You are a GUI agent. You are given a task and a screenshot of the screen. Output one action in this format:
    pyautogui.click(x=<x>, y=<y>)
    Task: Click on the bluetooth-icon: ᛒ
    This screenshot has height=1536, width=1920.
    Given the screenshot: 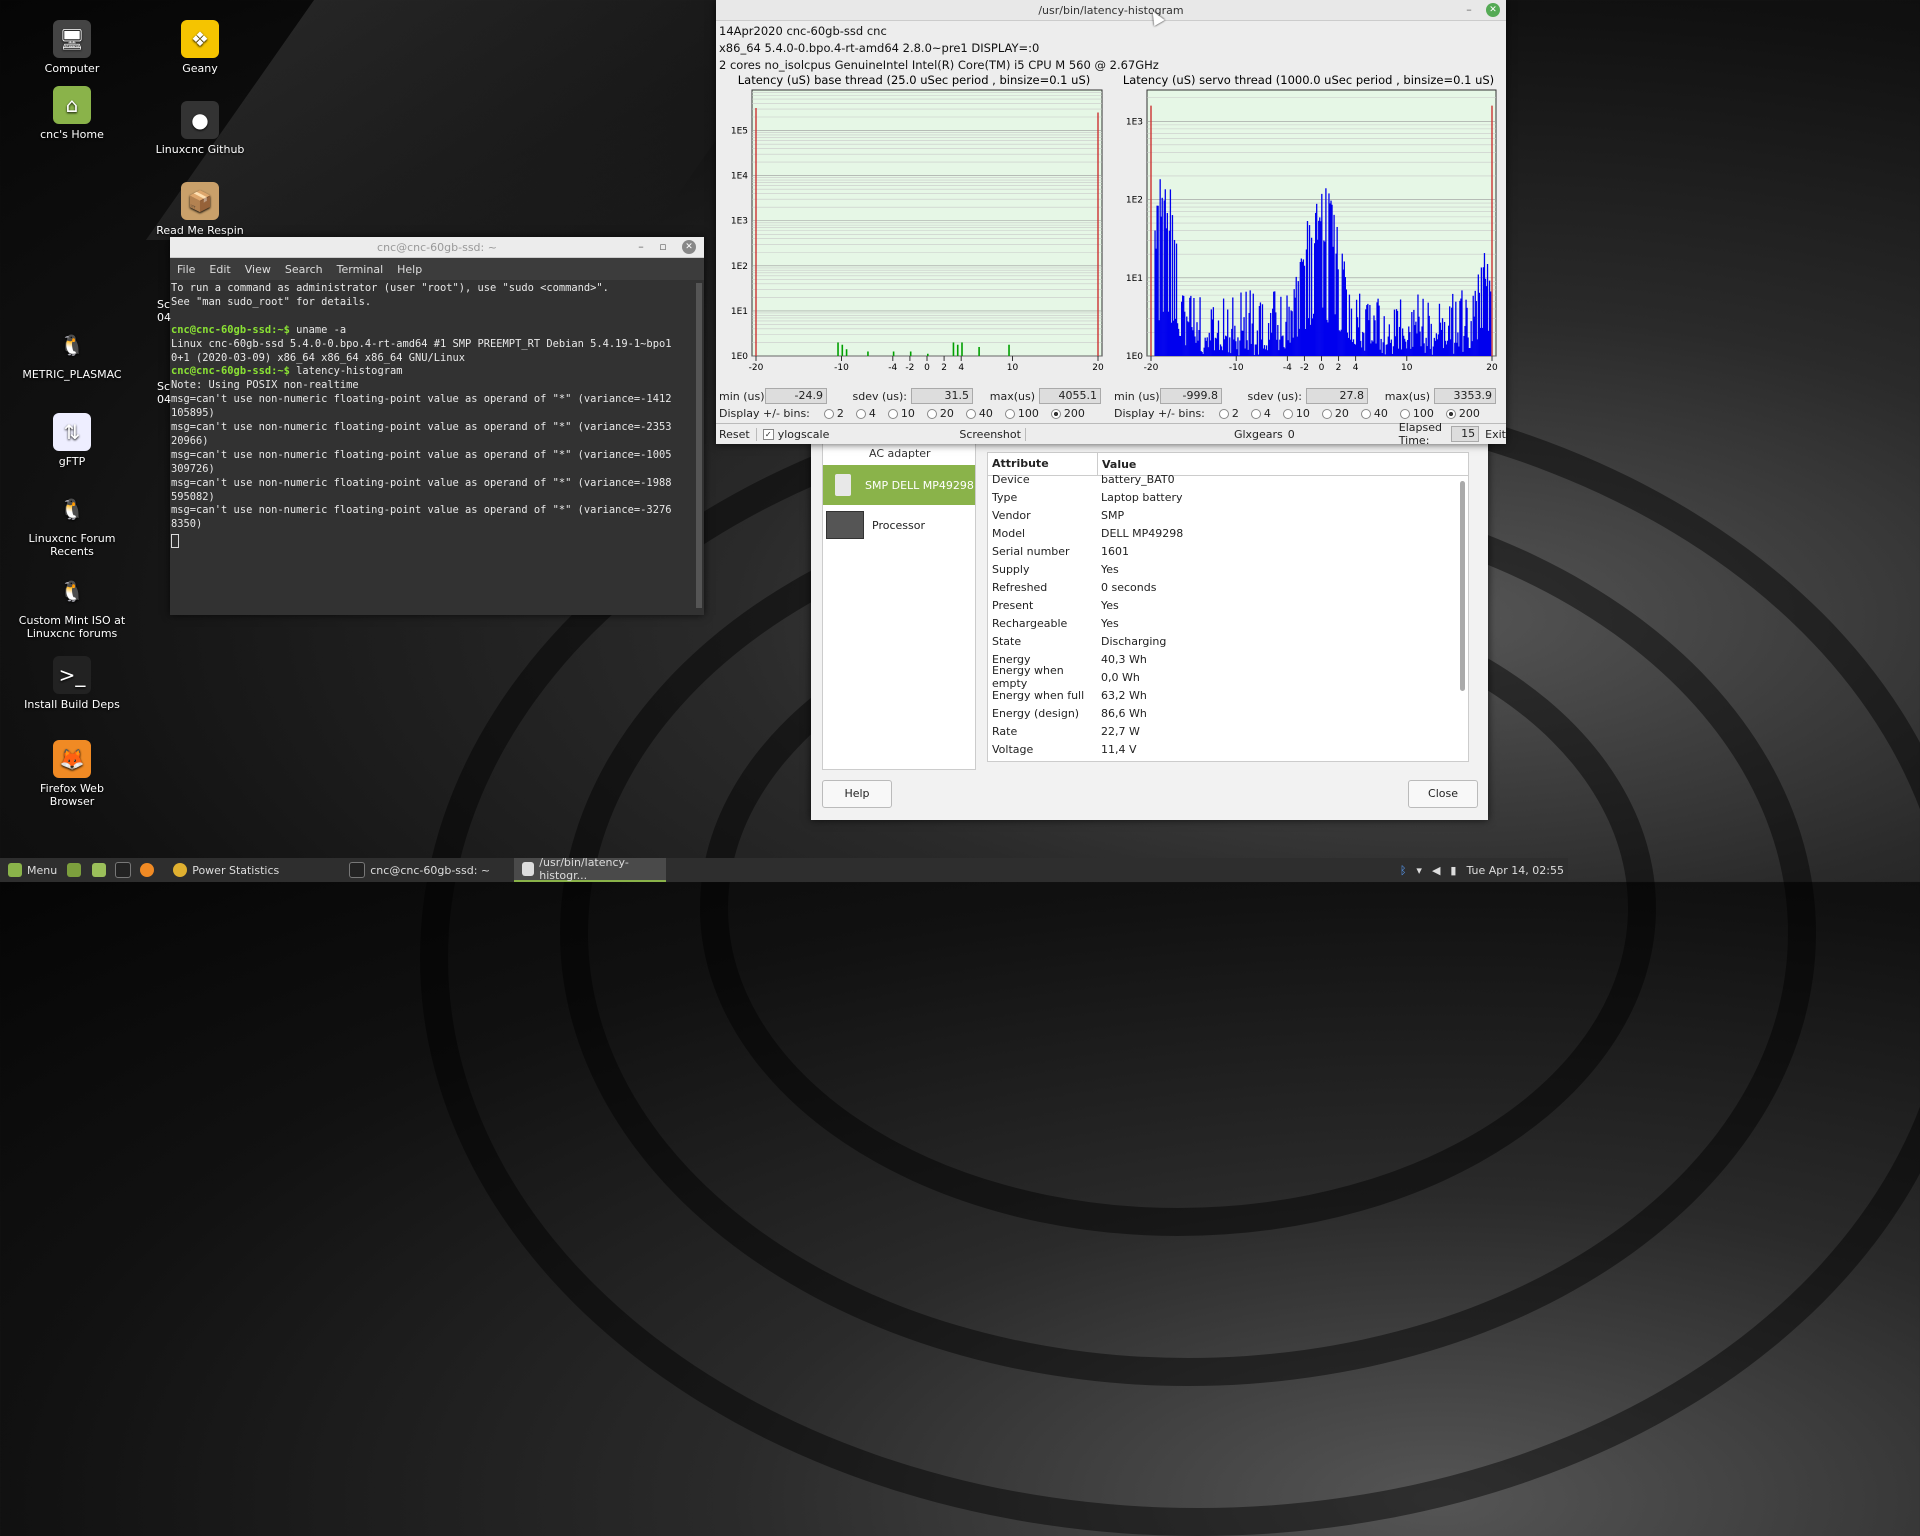 What is the action you would take?
    pyautogui.click(x=1403, y=870)
    